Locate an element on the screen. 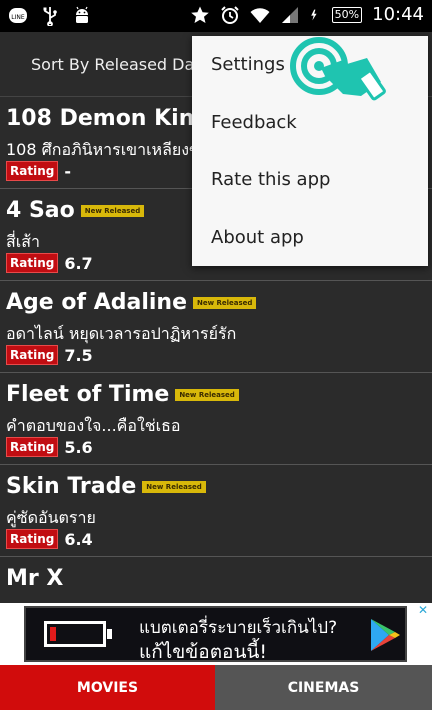 Image resolution: width=432 pixels, height=710 pixels. tab-movies: MOVIES is located at coordinates (107, 687).